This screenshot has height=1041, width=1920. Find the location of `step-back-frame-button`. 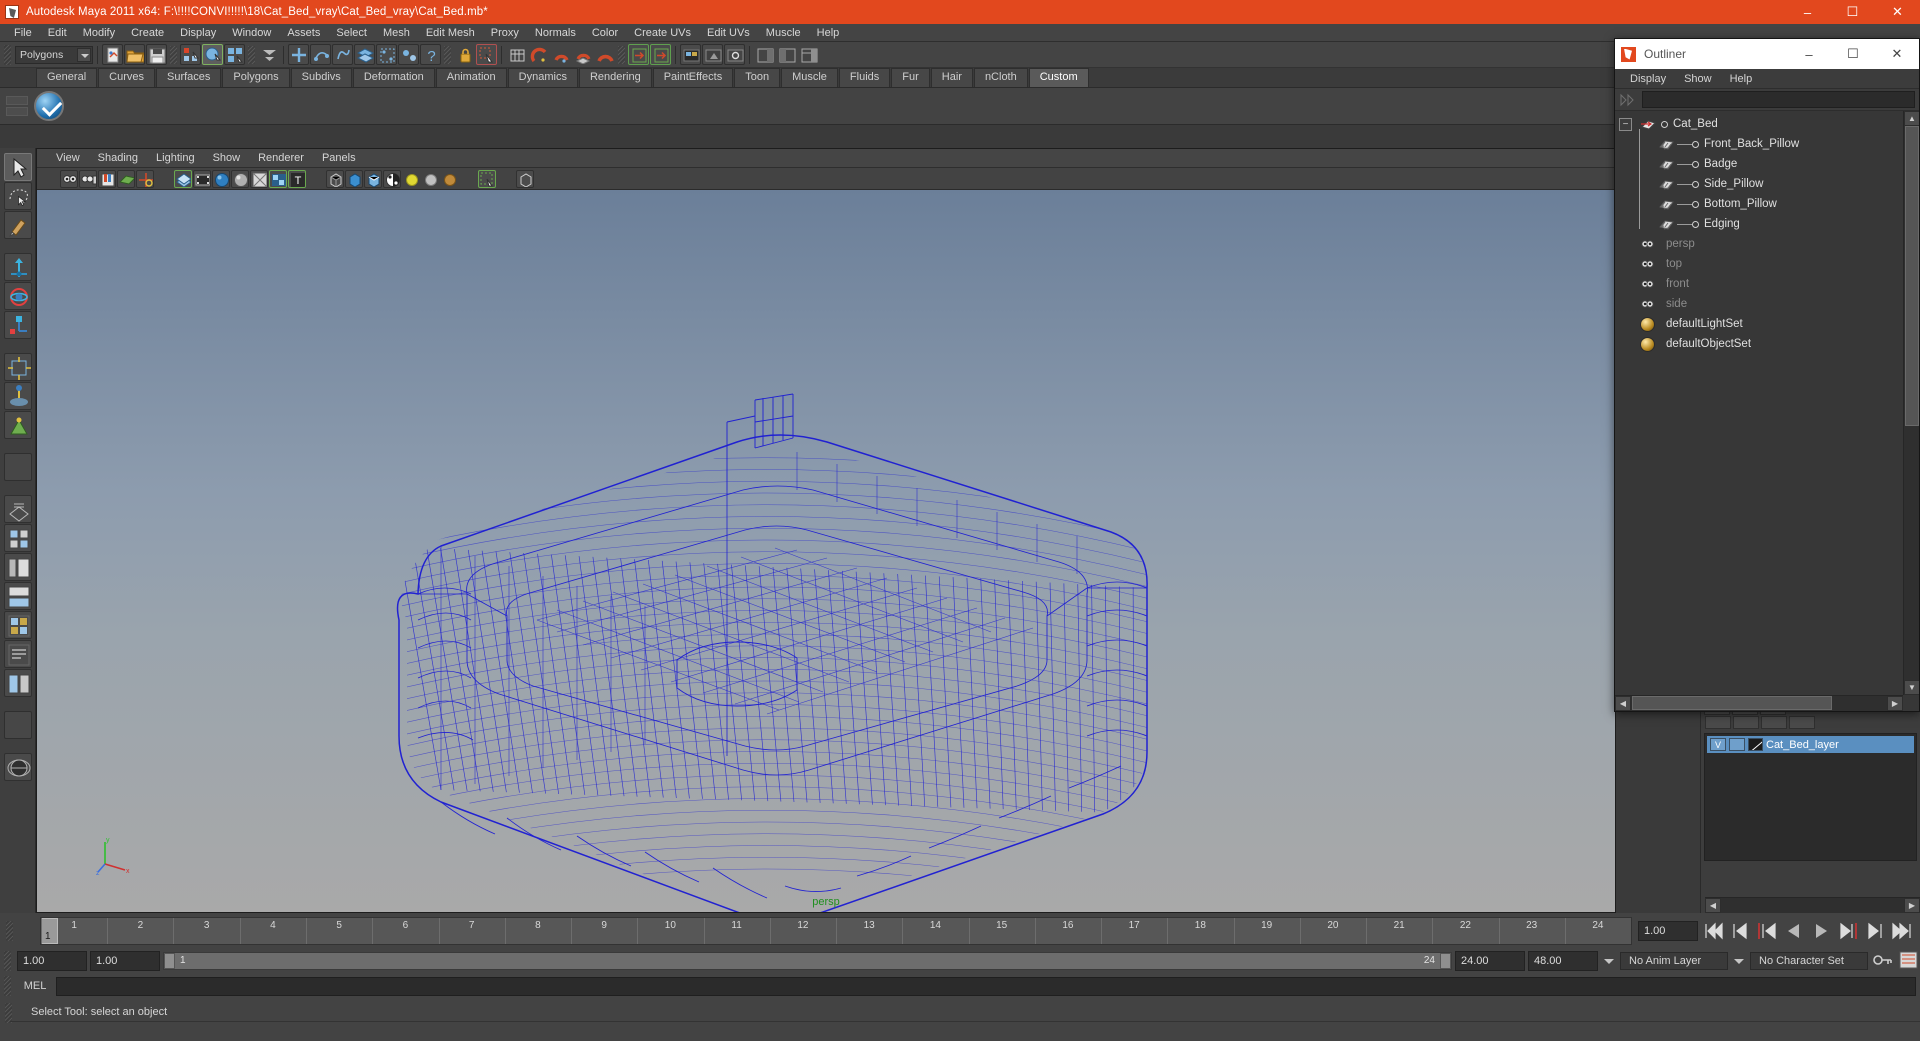

step-back-frame-button is located at coordinates (1767, 931).